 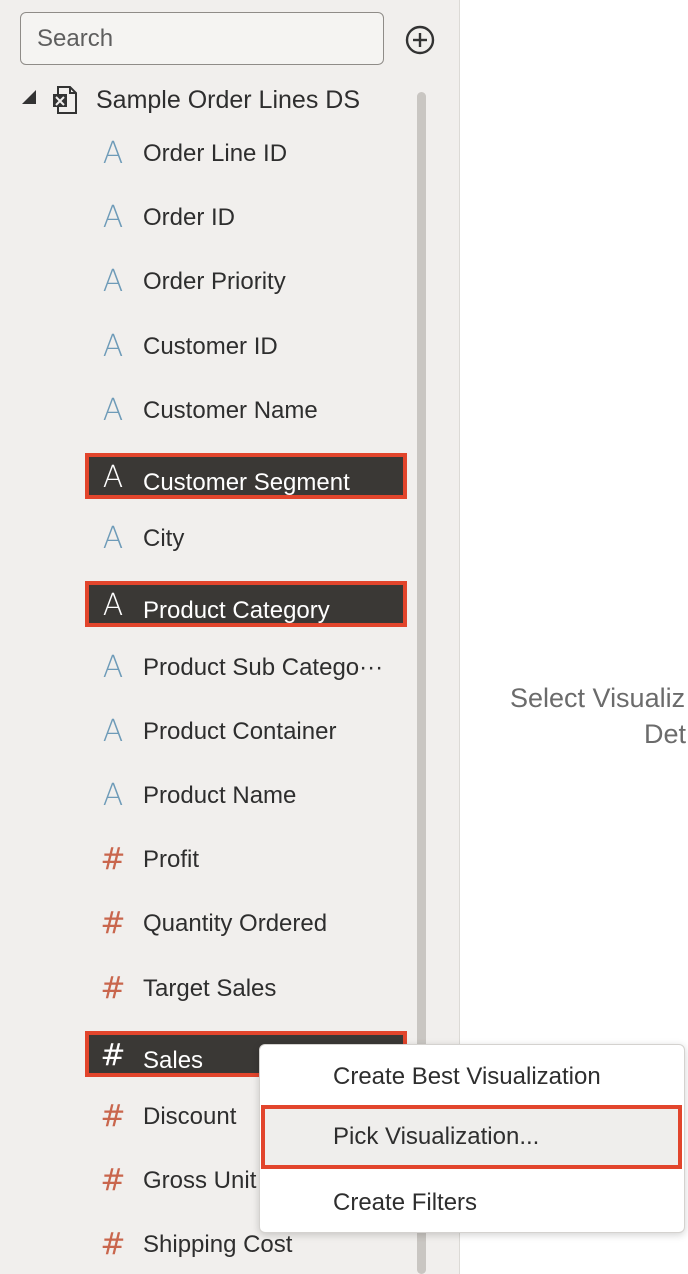 I want to click on field-item-order-id: A Order ID, so click(x=246, y=218).